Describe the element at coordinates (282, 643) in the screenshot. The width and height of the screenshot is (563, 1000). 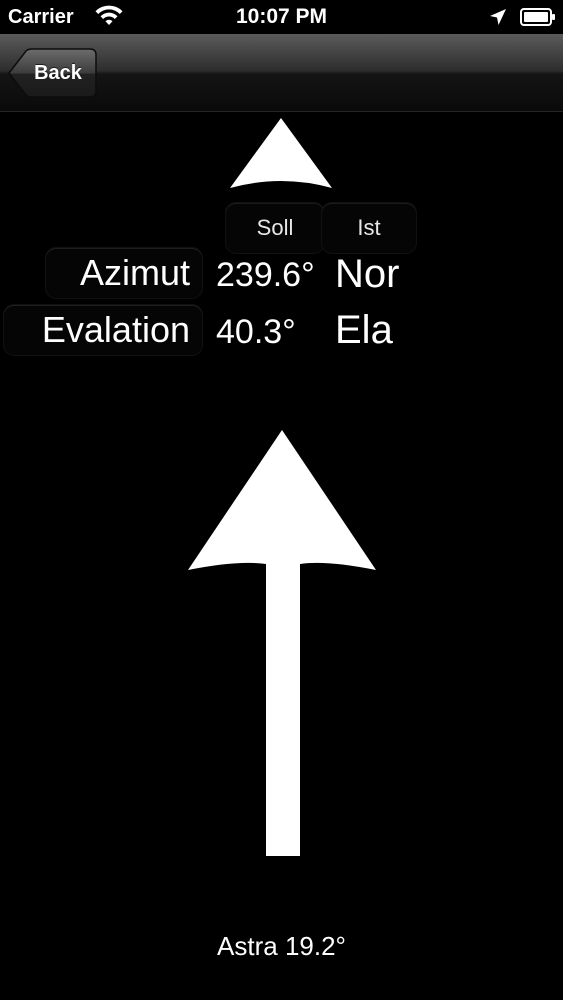
I see `direction-arrow-icon` at that location.